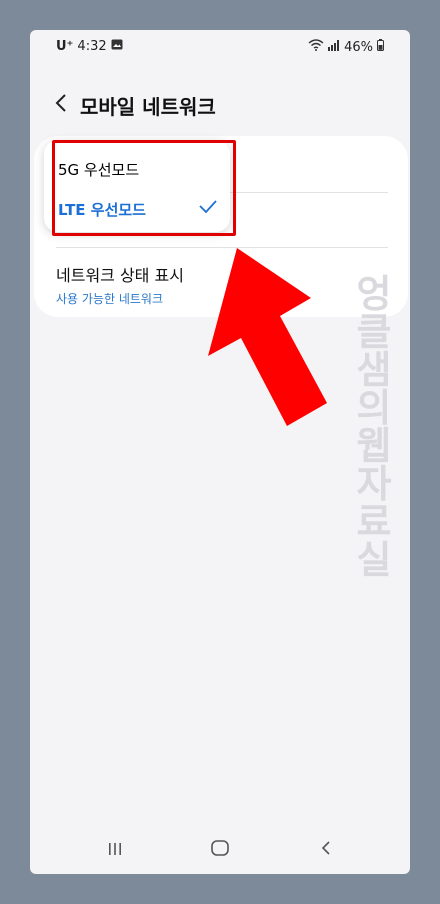 This screenshot has height=904, width=440. Describe the element at coordinates (109, 299) in the screenshot. I see `setting-subtitle: 사용 가능한 네트워크` at that location.